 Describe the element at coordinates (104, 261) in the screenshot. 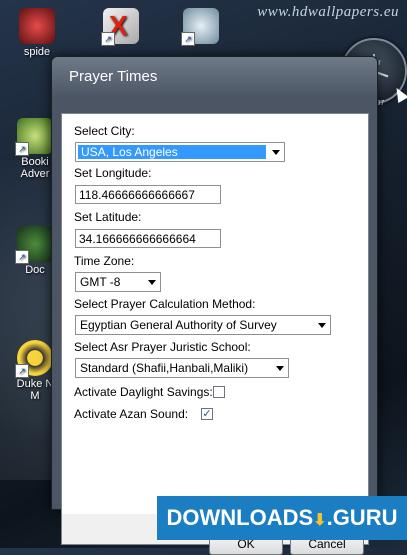

I see `timezone-label: Time Zone:` at that location.